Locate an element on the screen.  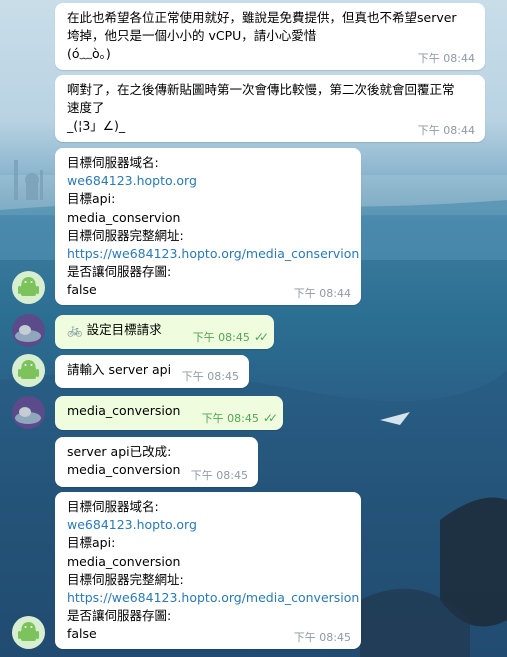
message-text: 設定目標請求 is located at coordinates (124, 329).